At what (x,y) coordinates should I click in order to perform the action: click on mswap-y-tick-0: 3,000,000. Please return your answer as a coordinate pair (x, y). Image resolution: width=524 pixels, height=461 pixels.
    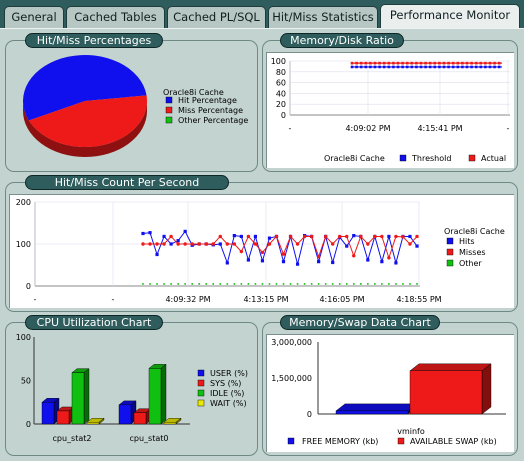
    Looking at the image, I should click on (291, 342).